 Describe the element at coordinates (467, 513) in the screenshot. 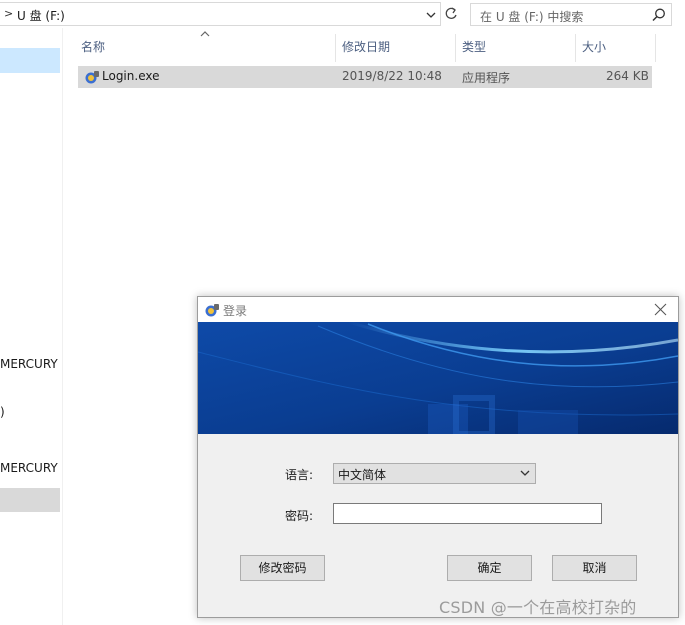

I see `password-input` at that location.